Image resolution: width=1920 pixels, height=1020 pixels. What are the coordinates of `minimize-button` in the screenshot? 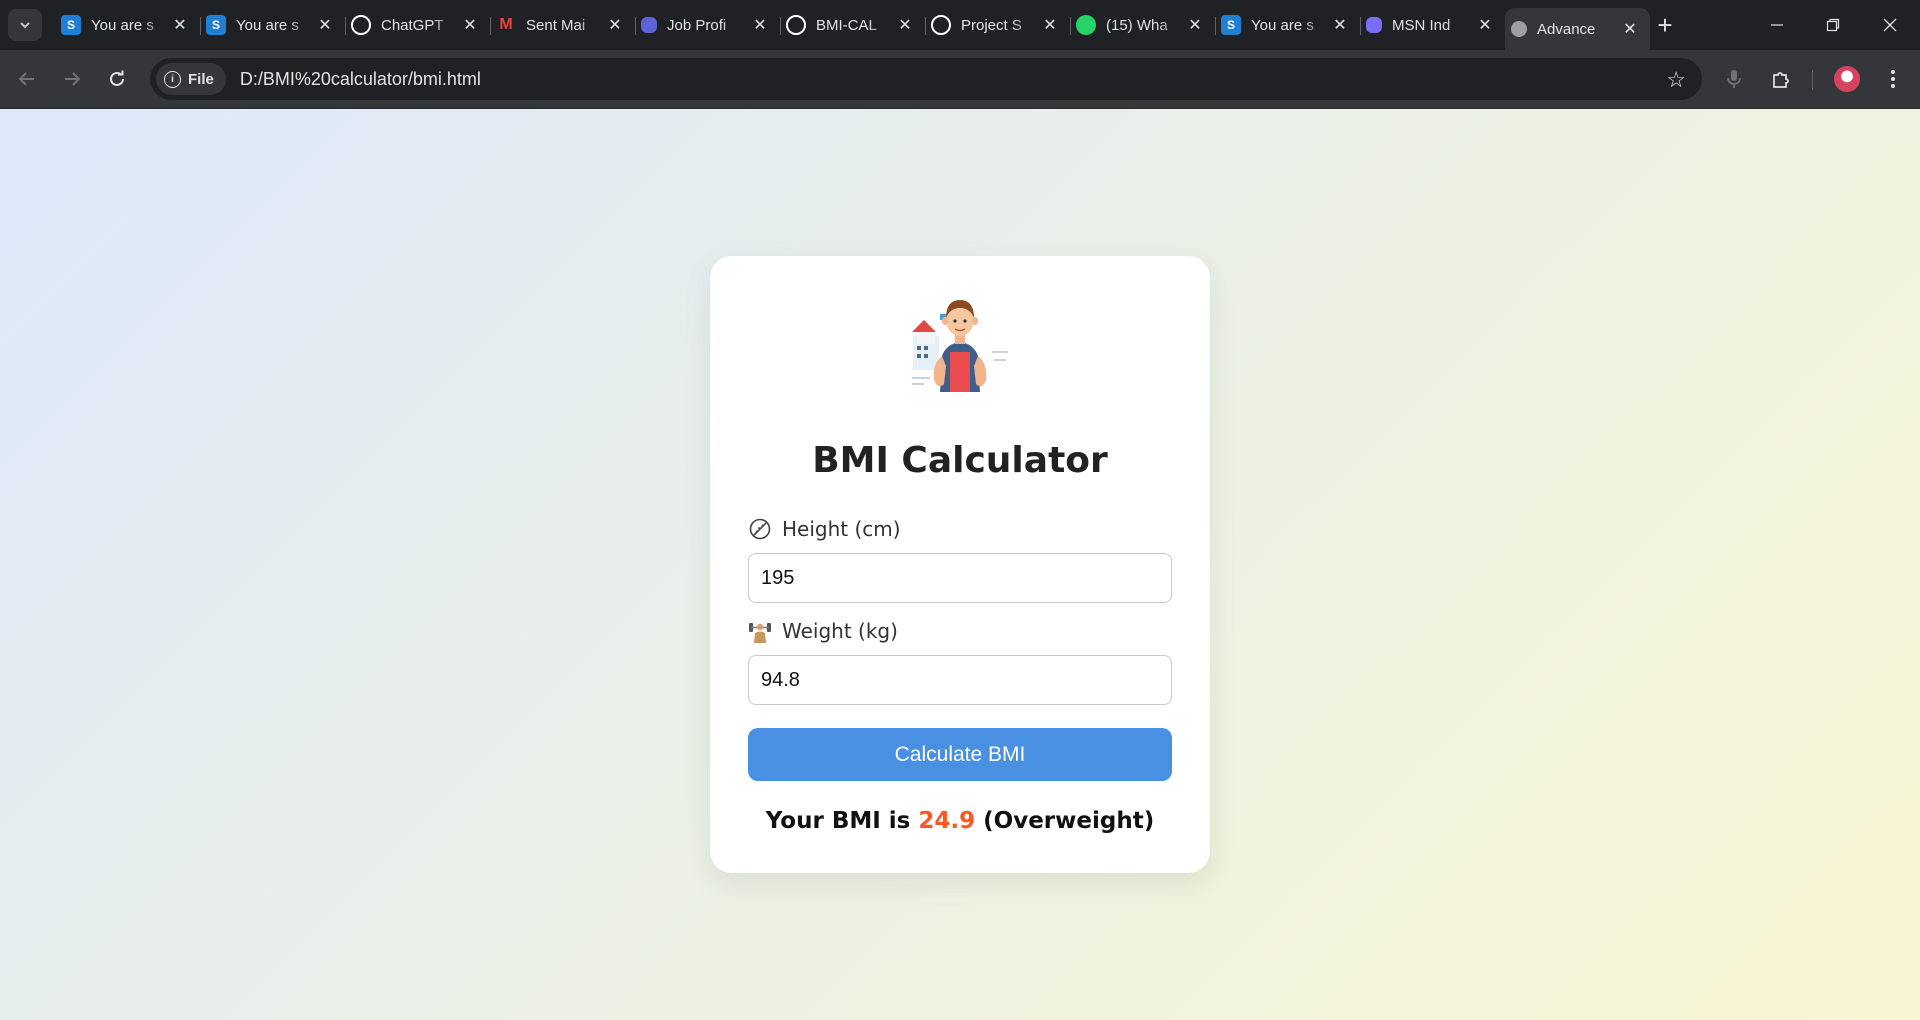 It's located at (1777, 25).